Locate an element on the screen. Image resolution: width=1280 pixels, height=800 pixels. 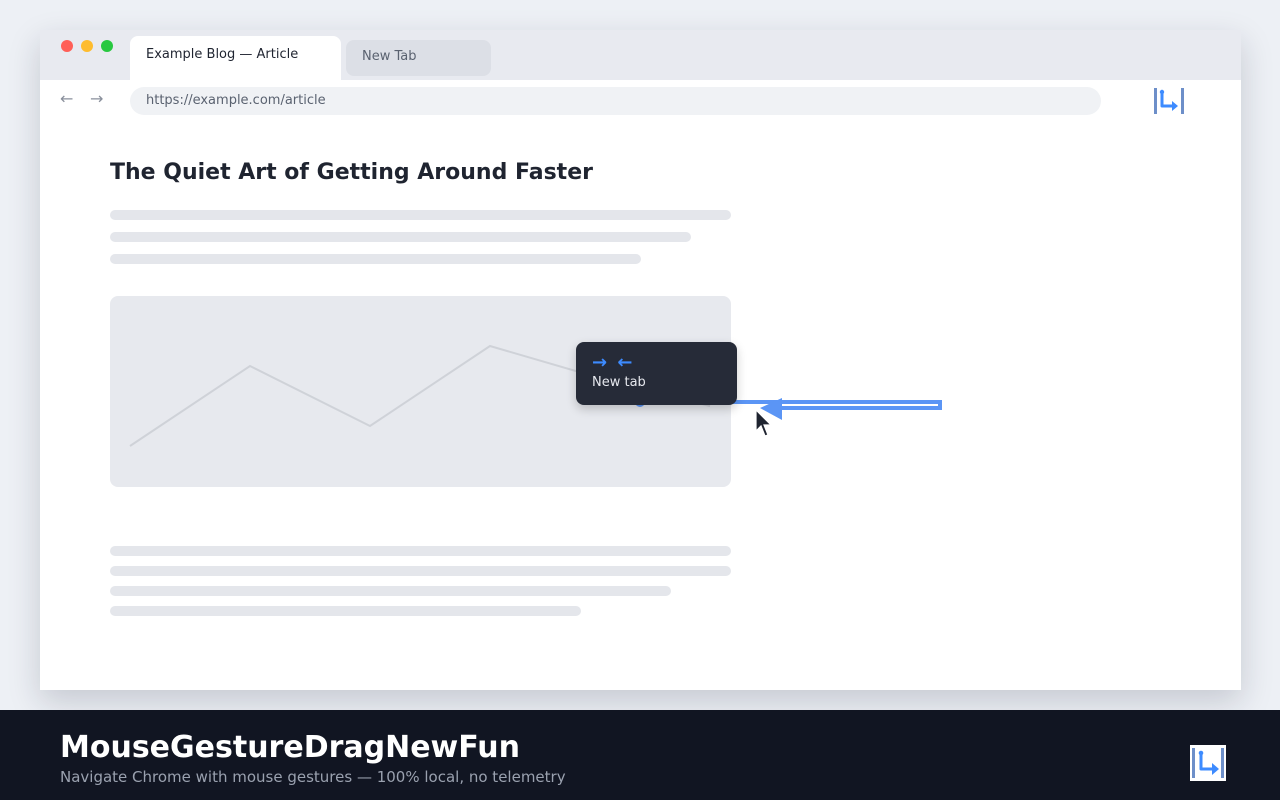
mouse-pointer-icon is located at coordinates (764, 423).